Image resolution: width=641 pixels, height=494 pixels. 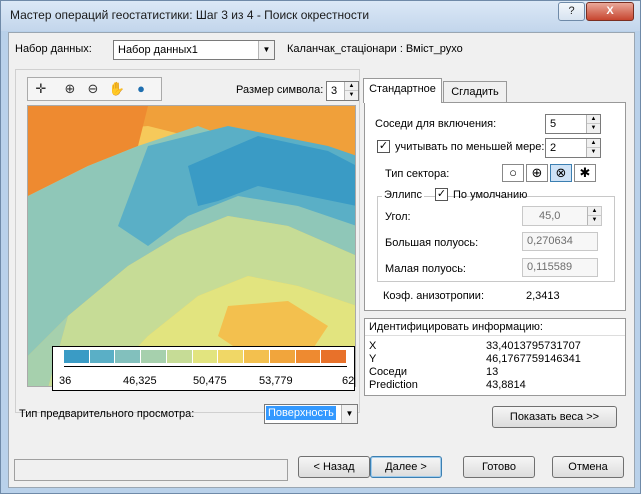 I want to click on at-least-value: 2, so click(x=553, y=148).